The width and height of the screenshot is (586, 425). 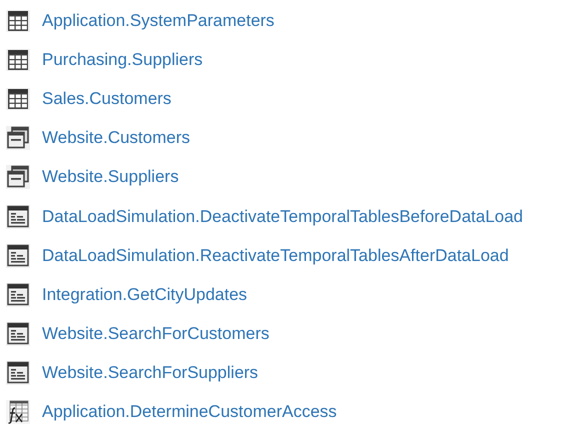 What do you see at coordinates (116, 138) in the screenshot?
I see `object-link: Website.Customers` at bounding box center [116, 138].